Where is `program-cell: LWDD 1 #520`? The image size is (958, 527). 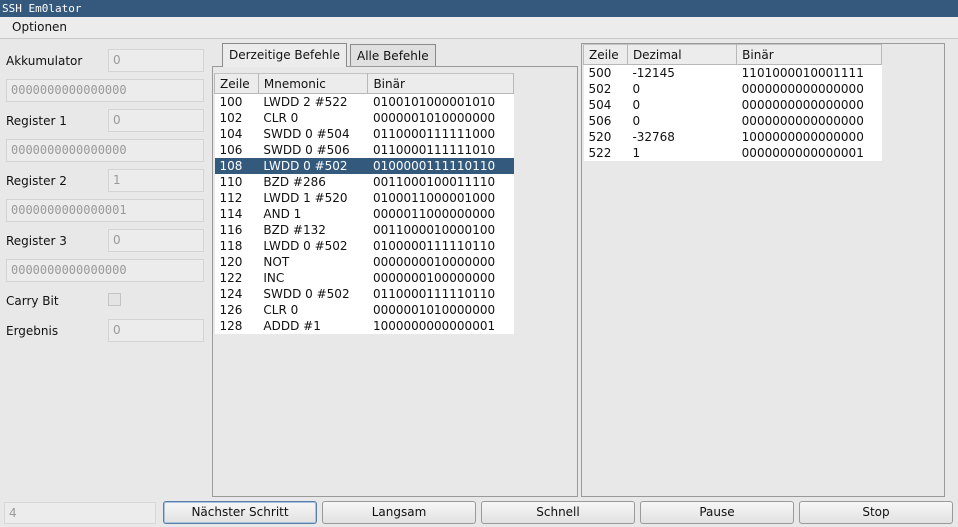 program-cell: LWDD 1 #520 is located at coordinates (313, 198).